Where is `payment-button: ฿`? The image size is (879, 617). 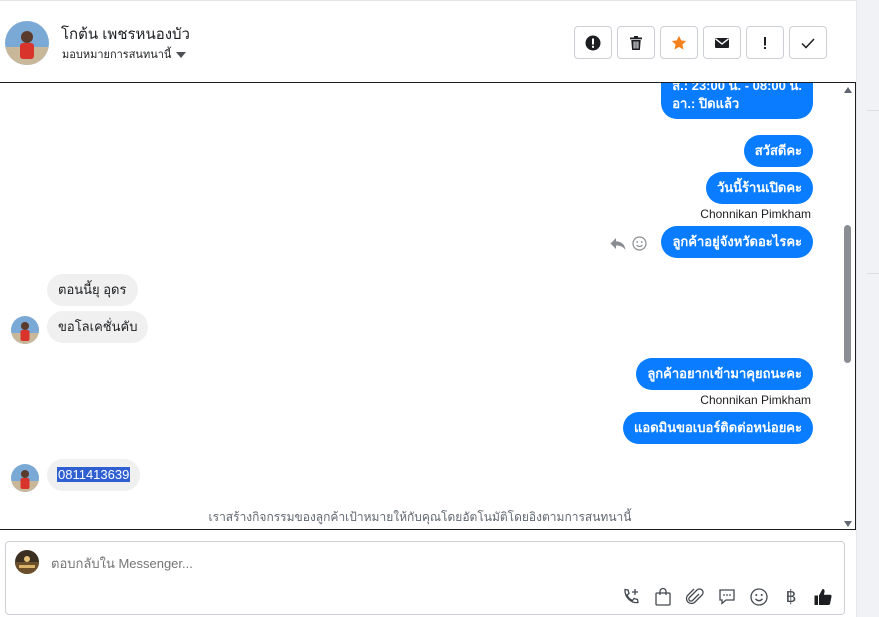
payment-button: ฿ is located at coordinates (791, 597).